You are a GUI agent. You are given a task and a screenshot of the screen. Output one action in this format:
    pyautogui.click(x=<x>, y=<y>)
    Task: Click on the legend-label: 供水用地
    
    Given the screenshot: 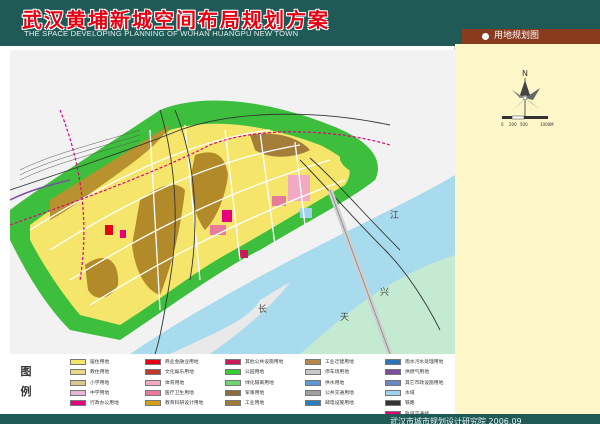 What is the action you would take?
    pyautogui.click(x=335, y=383)
    